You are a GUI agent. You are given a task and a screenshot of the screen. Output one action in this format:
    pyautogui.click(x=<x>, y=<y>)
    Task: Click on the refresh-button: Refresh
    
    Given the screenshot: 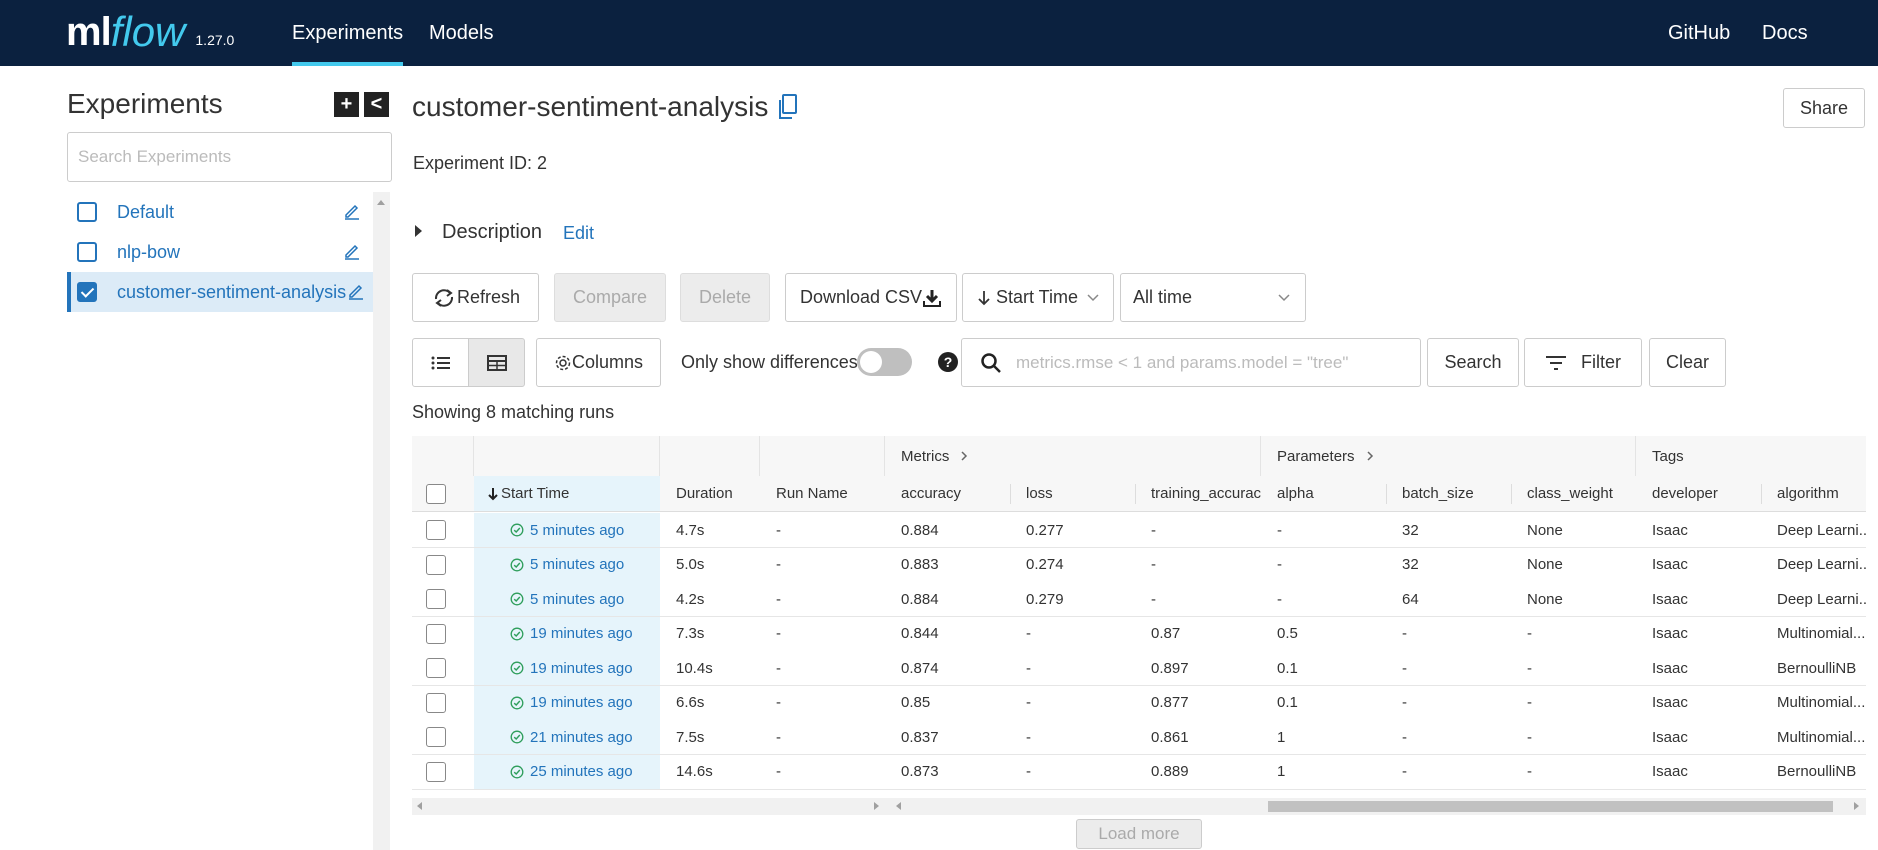 What is the action you would take?
    pyautogui.click(x=475, y=297)
    